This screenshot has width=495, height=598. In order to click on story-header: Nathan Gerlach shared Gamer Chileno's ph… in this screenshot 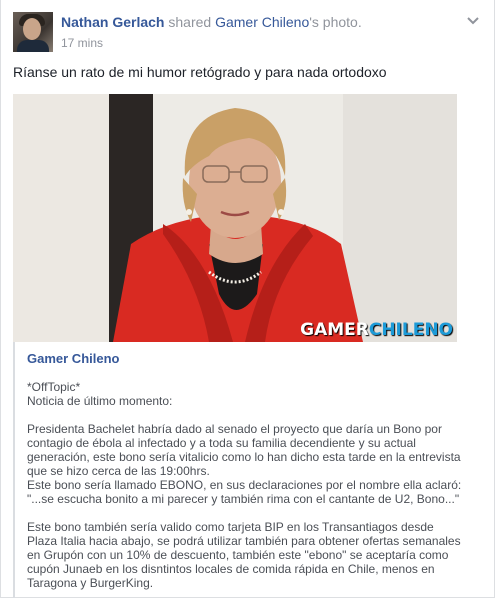, I will do `click(247, 34)`.